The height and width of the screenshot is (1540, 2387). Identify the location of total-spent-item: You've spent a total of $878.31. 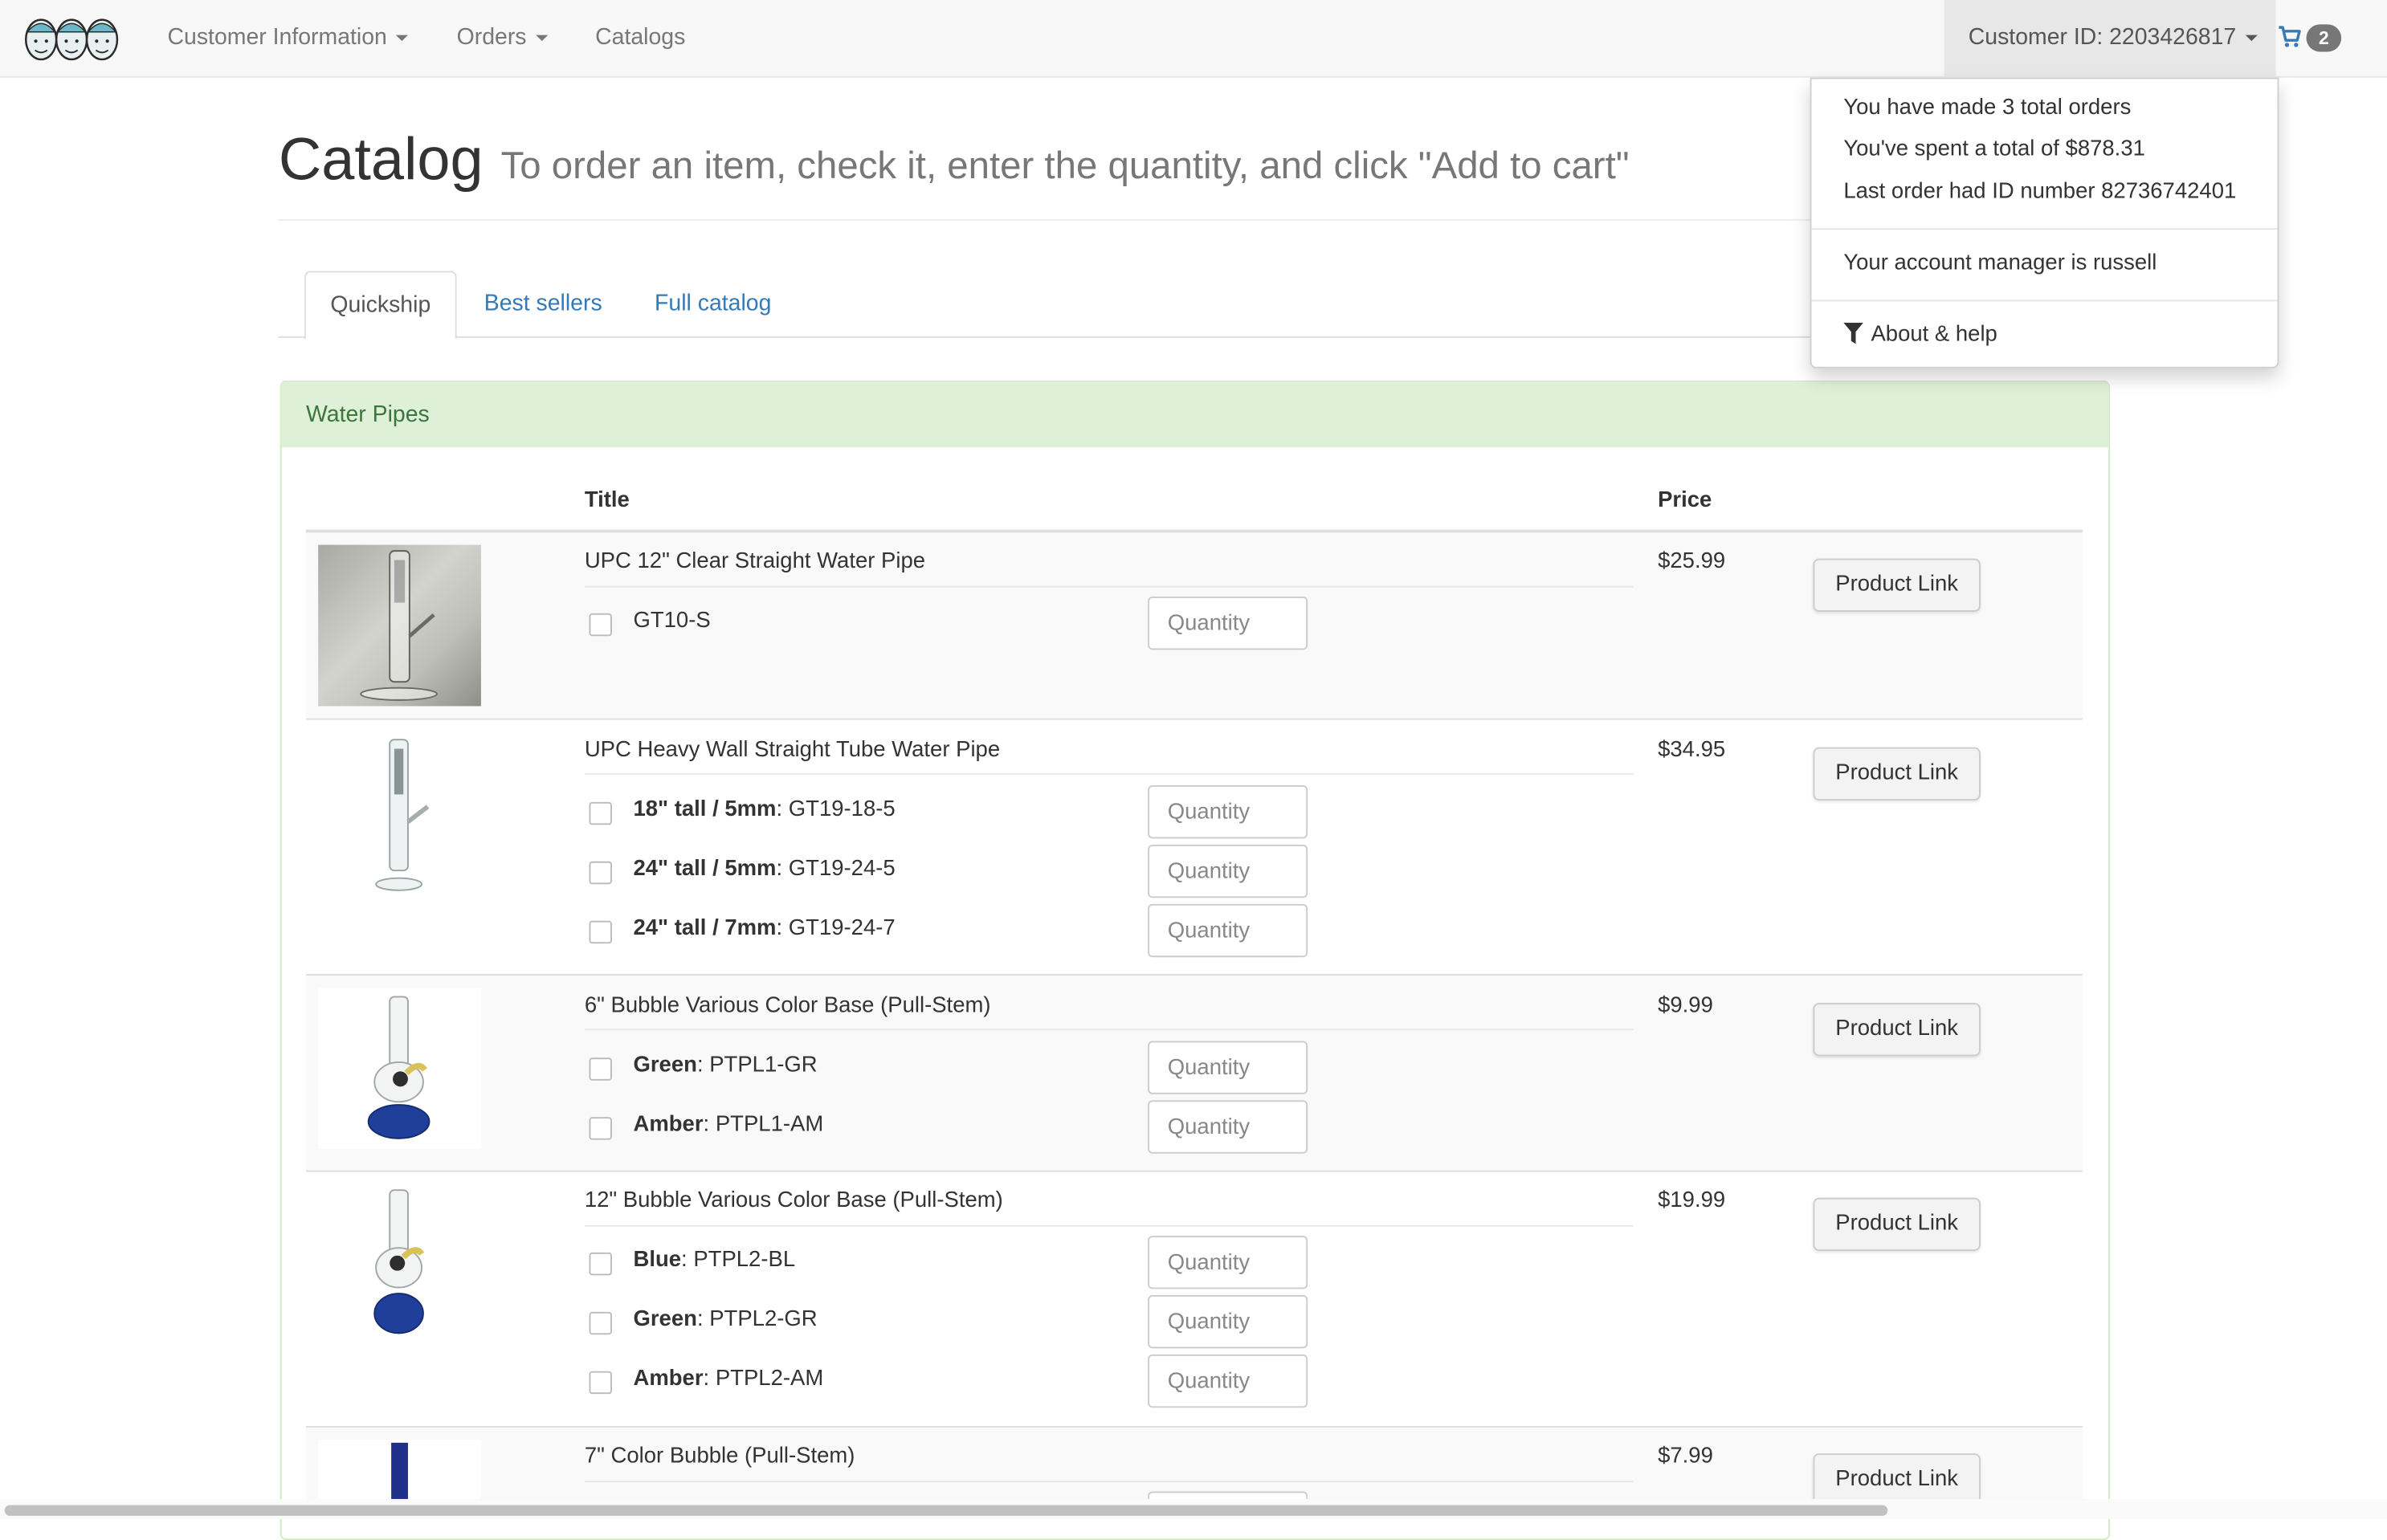
(1994, 149).